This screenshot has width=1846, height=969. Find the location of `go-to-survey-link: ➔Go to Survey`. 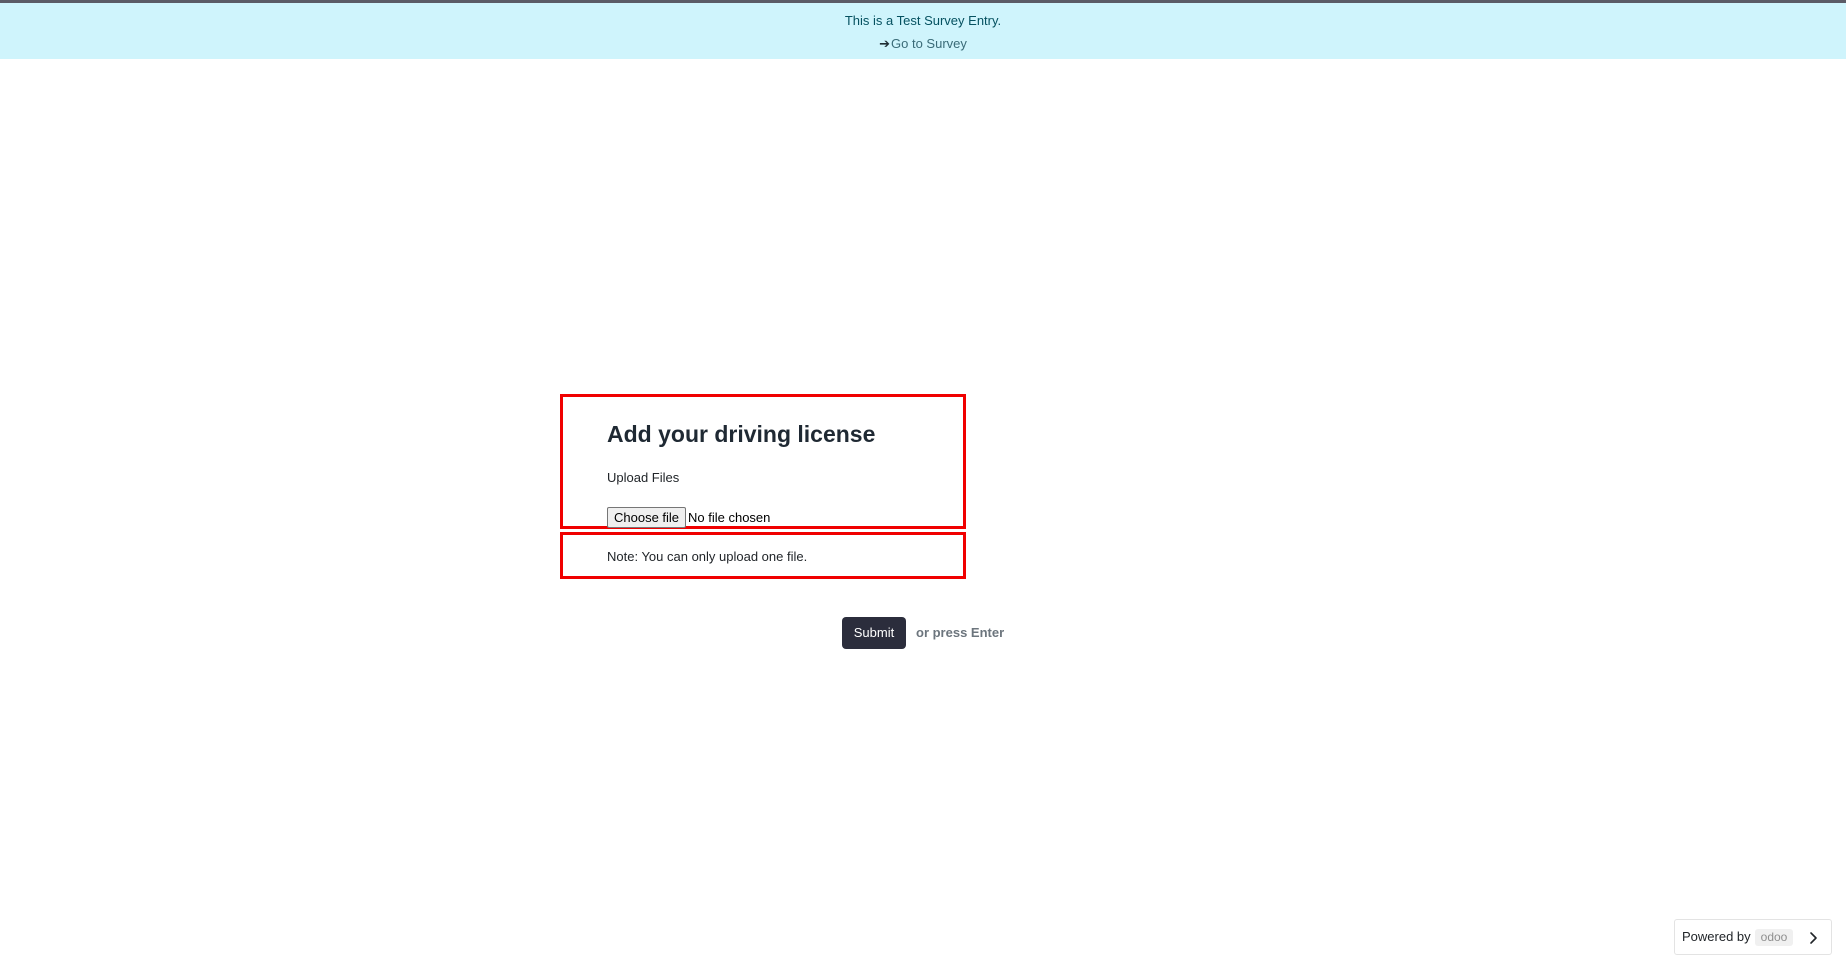

go-to-survey-link: ➔Go to Survey is located at coordinates (923, 44).